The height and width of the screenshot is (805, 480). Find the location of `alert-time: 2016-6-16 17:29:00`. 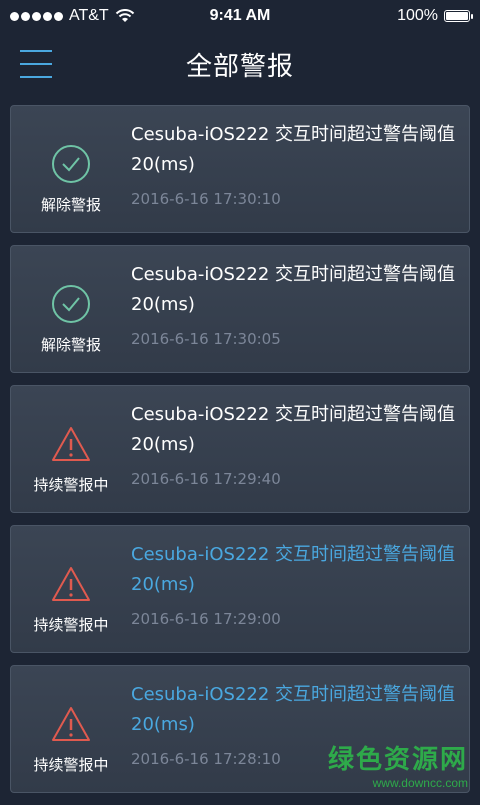

alert-time: 2016-6-16 17:29:00 is located at coordinates (206, 619).